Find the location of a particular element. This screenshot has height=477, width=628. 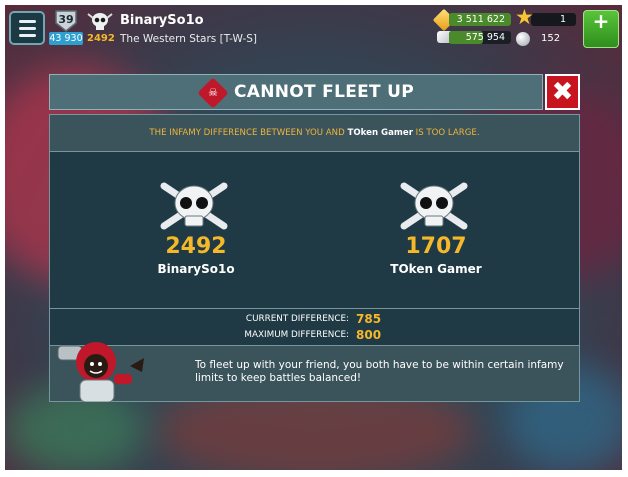

gold-amount: 3 511 622 is located at coordinates (480, 19).